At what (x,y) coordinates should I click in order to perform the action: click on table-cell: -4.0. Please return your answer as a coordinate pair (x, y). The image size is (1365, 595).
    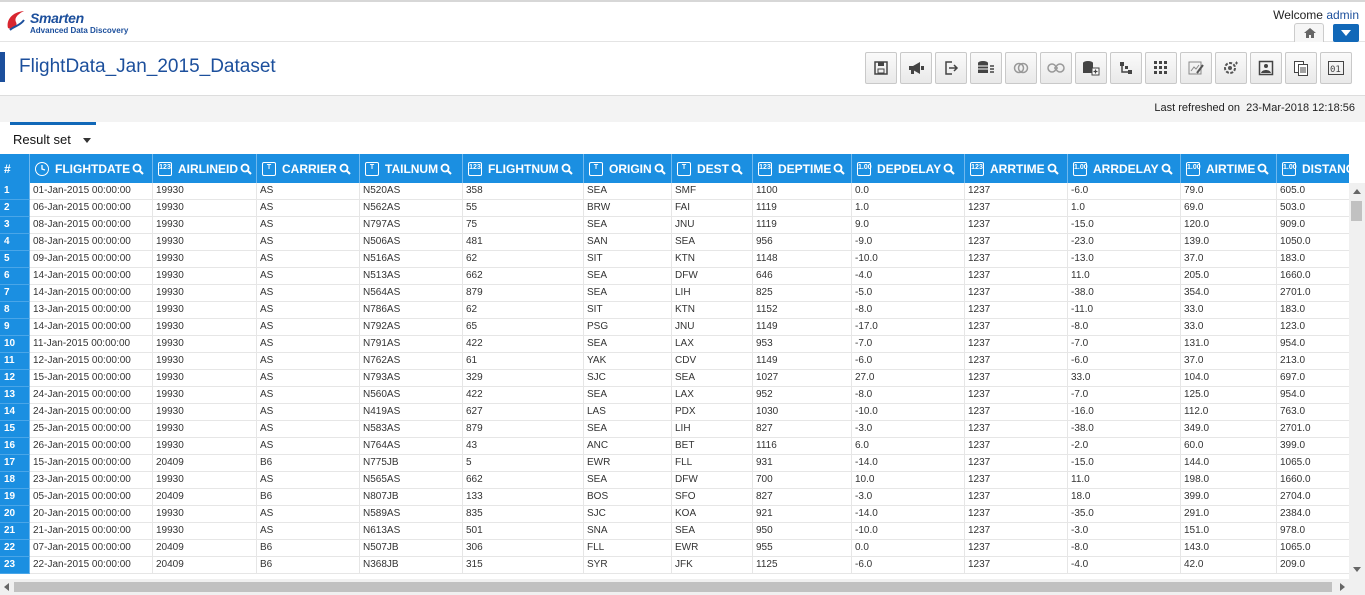
    Looking at the image, I should click on (908, 276).